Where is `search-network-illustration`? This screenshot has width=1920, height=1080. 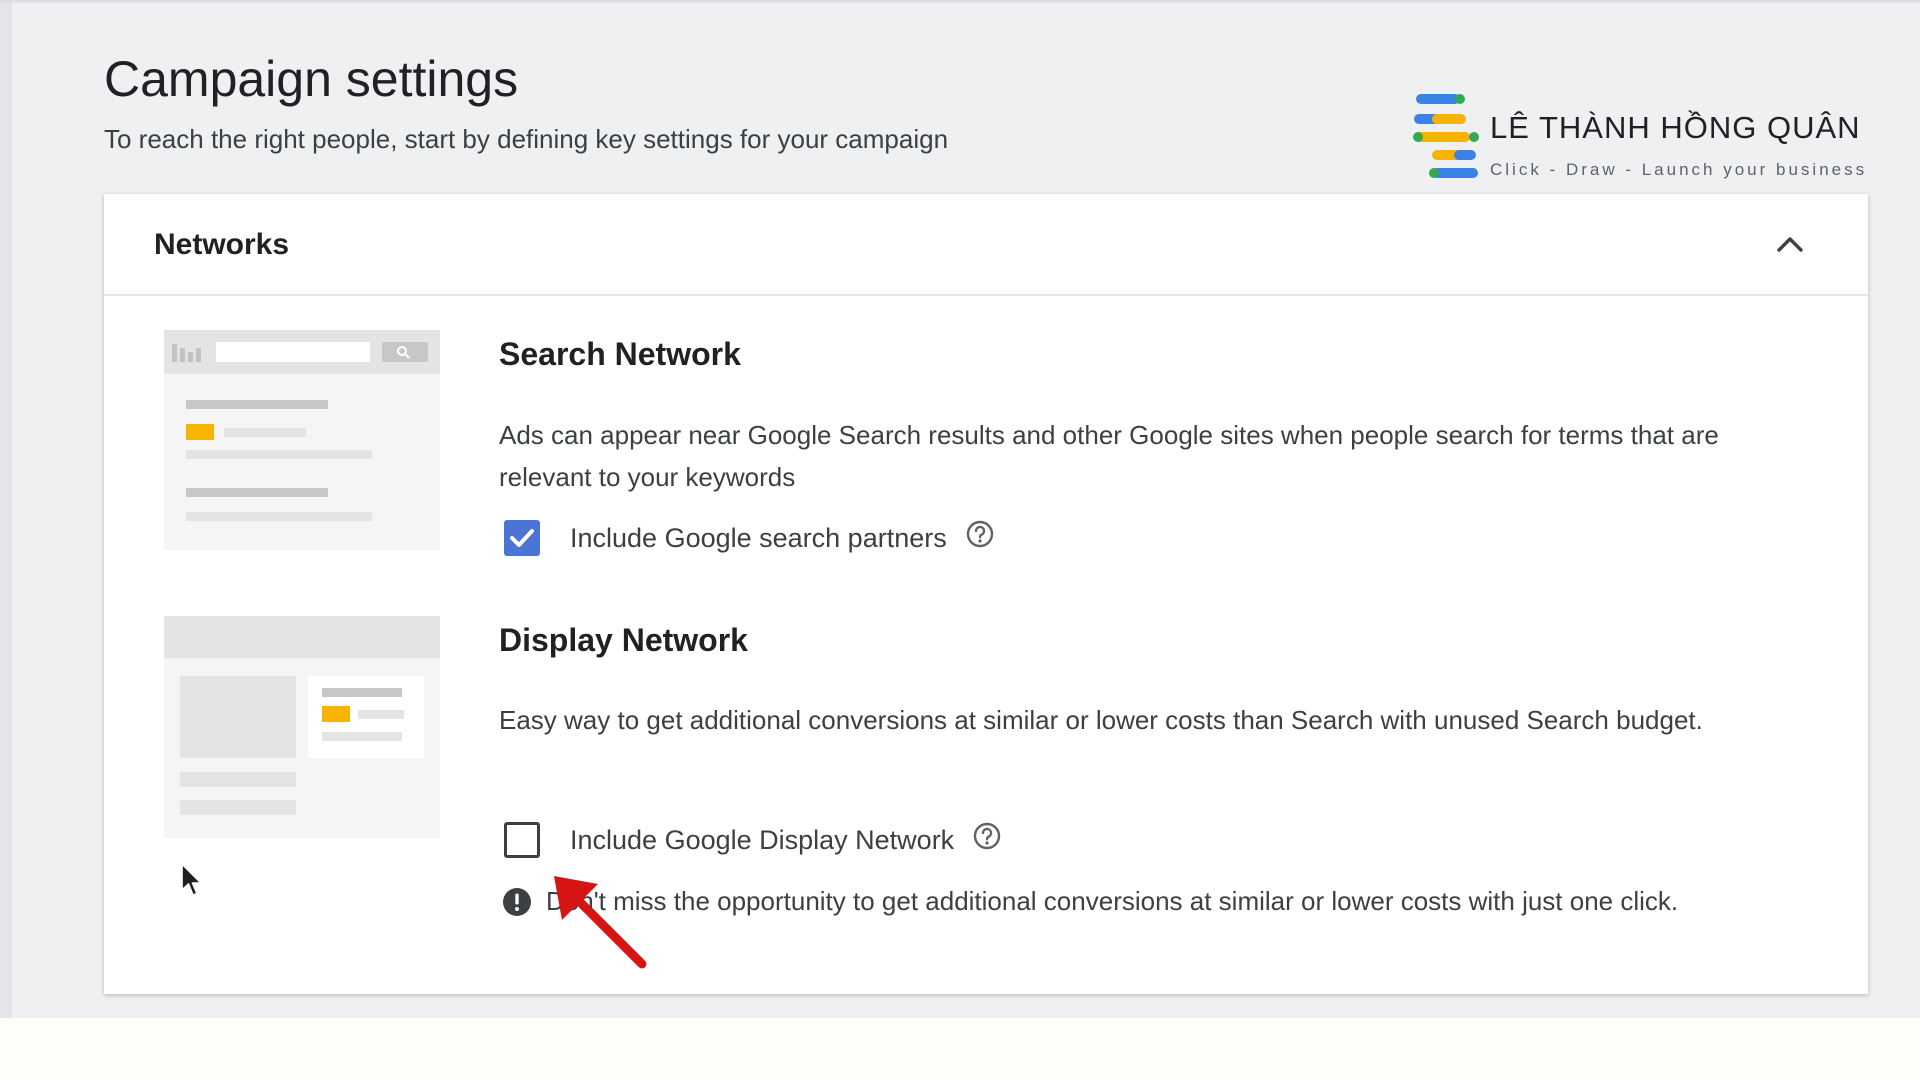
search-network-illustration is located at coordinates (302, 440).